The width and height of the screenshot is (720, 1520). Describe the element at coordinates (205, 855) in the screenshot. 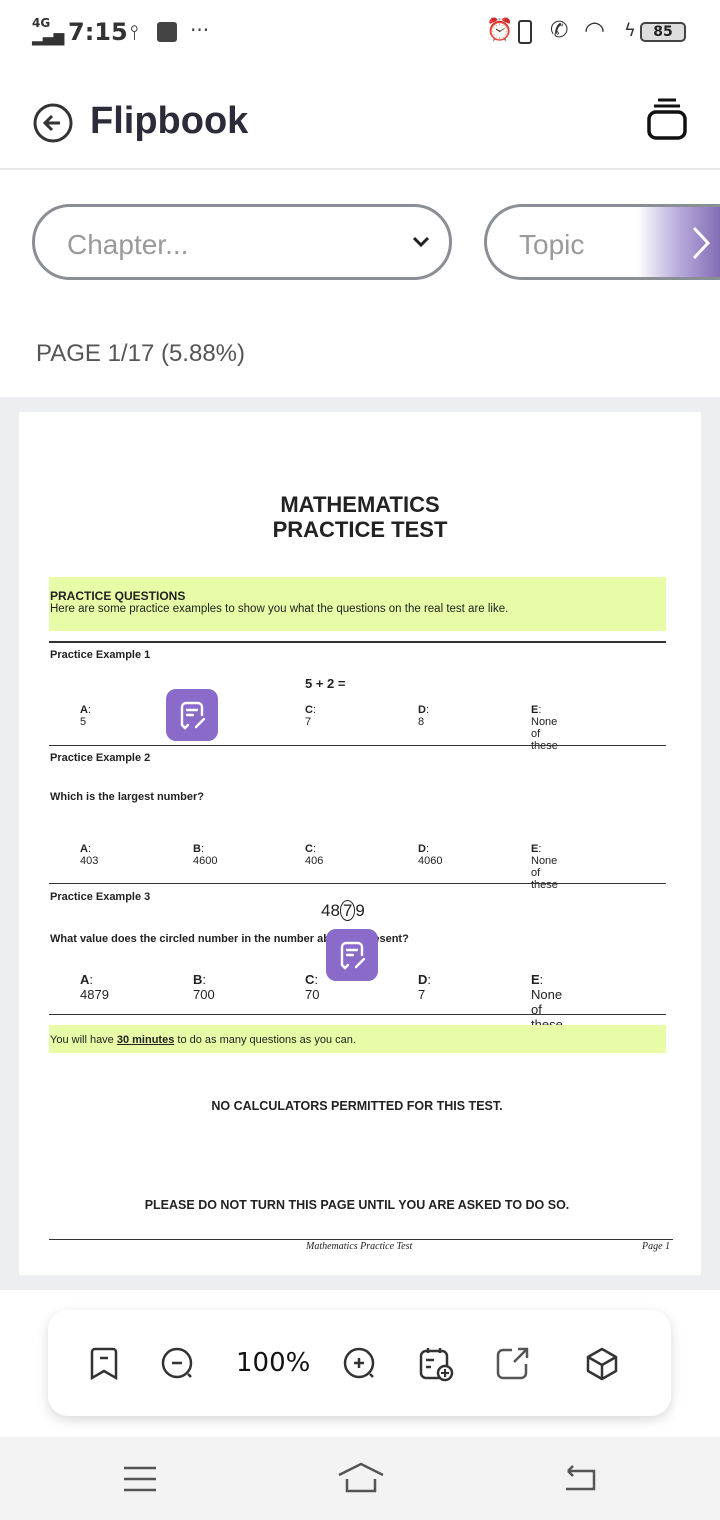

I see `answer-option: B: 4600` at that location.